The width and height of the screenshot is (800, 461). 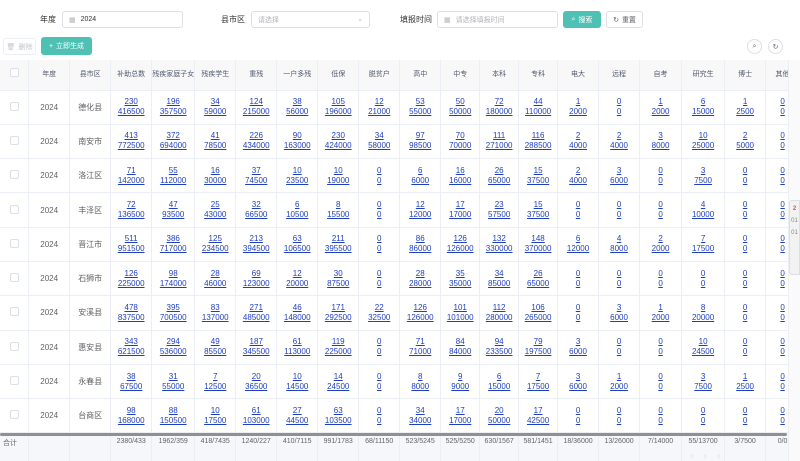 I want to click on count-link: 478, so click(x=131, y=308).